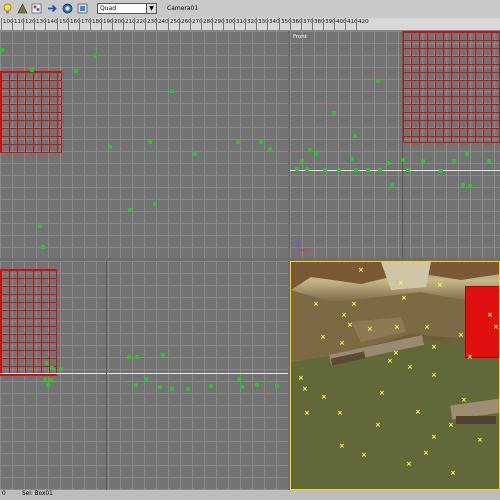  What do you see at coordinates (7, 8) in the screenshot?
I see `light-bulb-icon` at bounding box center [7, 8].